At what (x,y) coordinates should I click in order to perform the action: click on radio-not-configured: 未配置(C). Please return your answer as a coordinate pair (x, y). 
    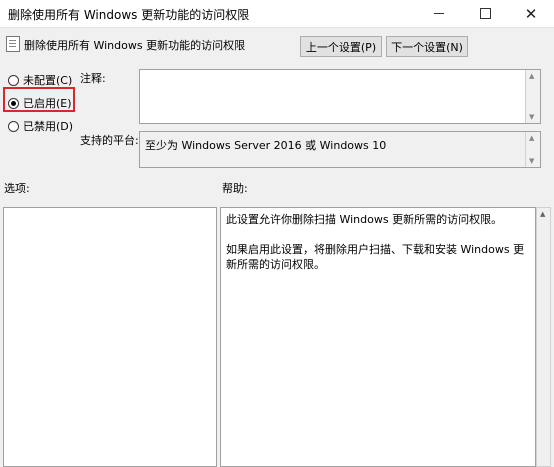
    Looking at the image, I should click on (40, 80).